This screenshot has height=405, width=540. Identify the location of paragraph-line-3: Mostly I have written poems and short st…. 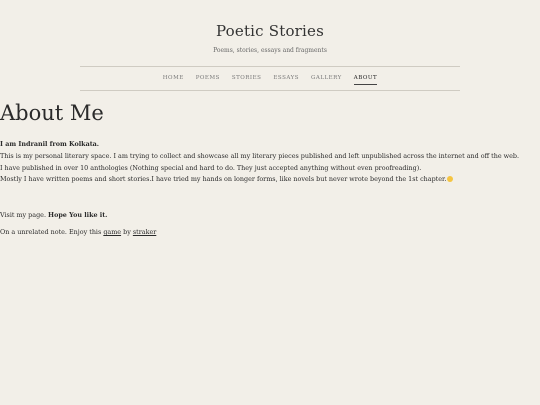
(270, 180).